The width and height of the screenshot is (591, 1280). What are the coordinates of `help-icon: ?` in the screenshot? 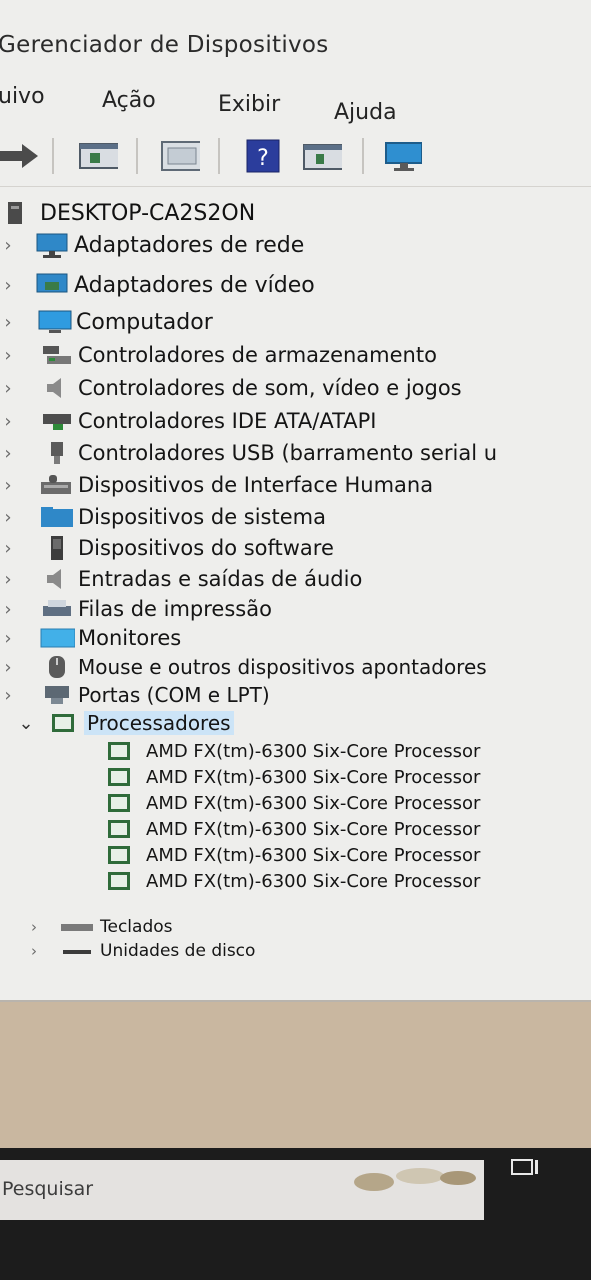 It's located at (263, 156).